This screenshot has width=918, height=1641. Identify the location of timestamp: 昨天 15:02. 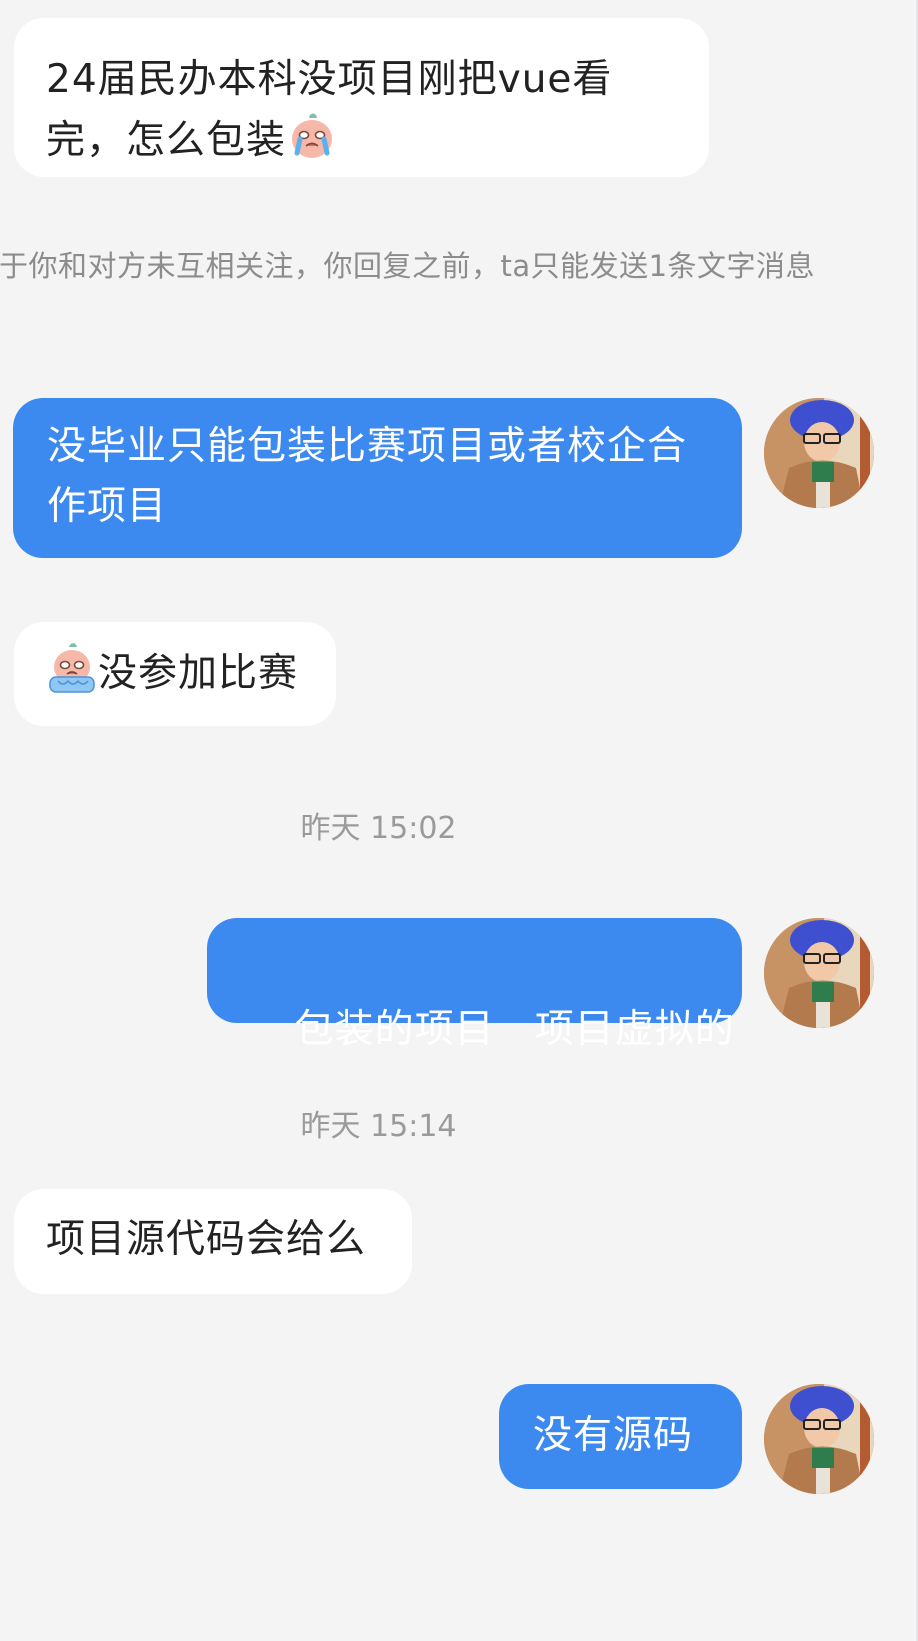
(378, 828).